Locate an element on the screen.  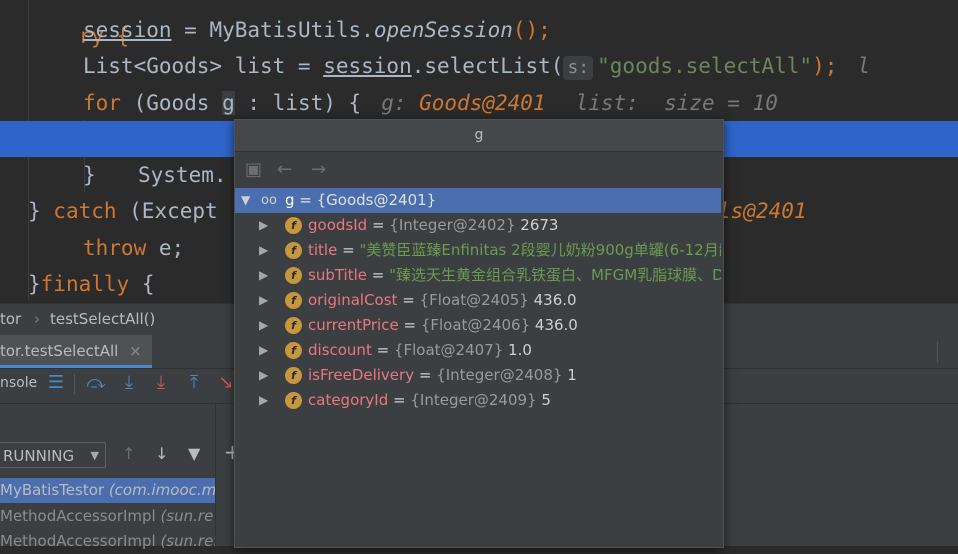
field-label: currentPrice = {Float@2406} 436.0 is located at coordinates (443, 325).